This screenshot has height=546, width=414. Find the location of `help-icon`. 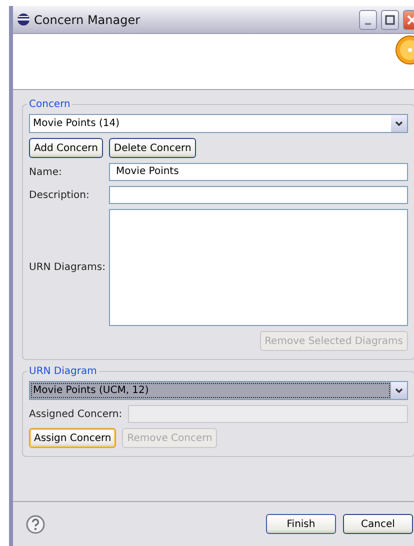

help-icon is located at coordinates (35, 524).